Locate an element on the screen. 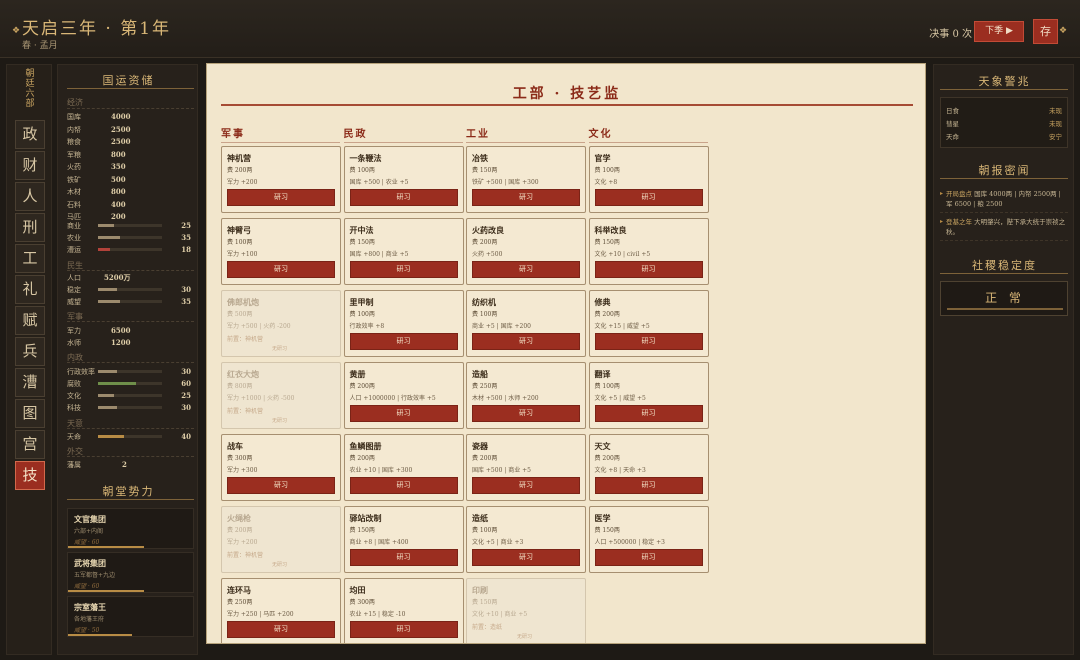 This screenshot has width=1080, height=660. tech-prereq: 前置：神机营 is located at coordinates (245, 411).